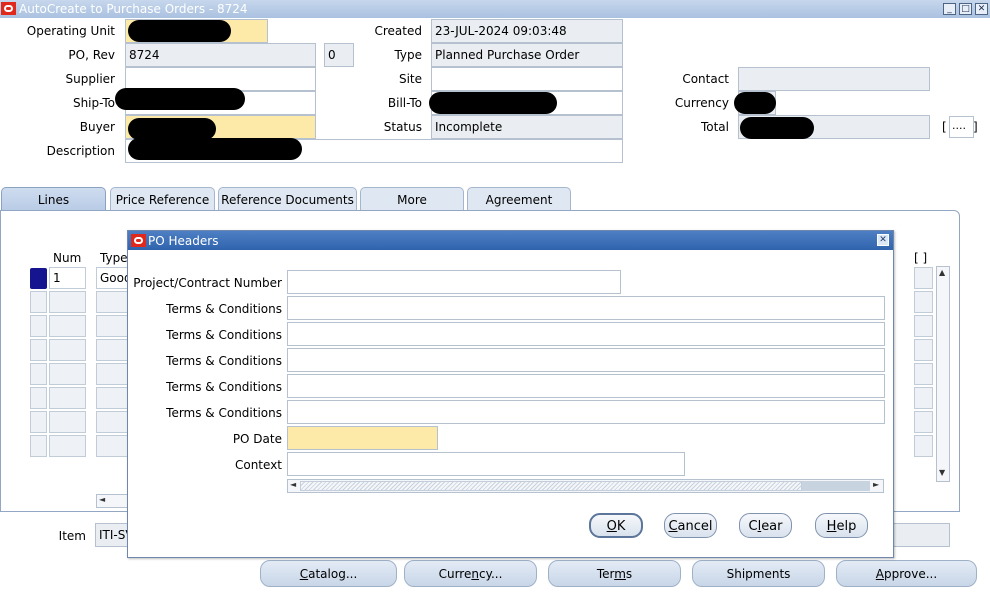 This screenshot has height=595, width=990. What do you see at coordinates (883, 240) in the screenshot?
I see `dialog-close-icon: ✕` at bounding box center [883, 240].